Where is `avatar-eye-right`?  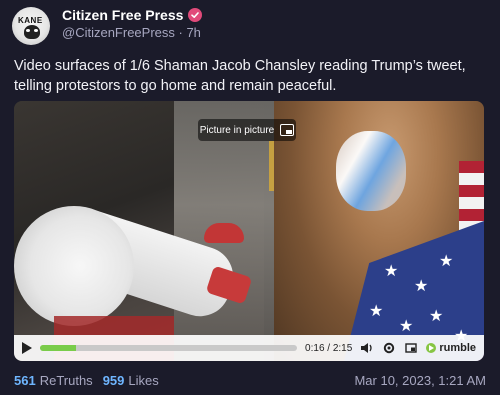 avatar-eye-right is located at coordinates (36, 30).